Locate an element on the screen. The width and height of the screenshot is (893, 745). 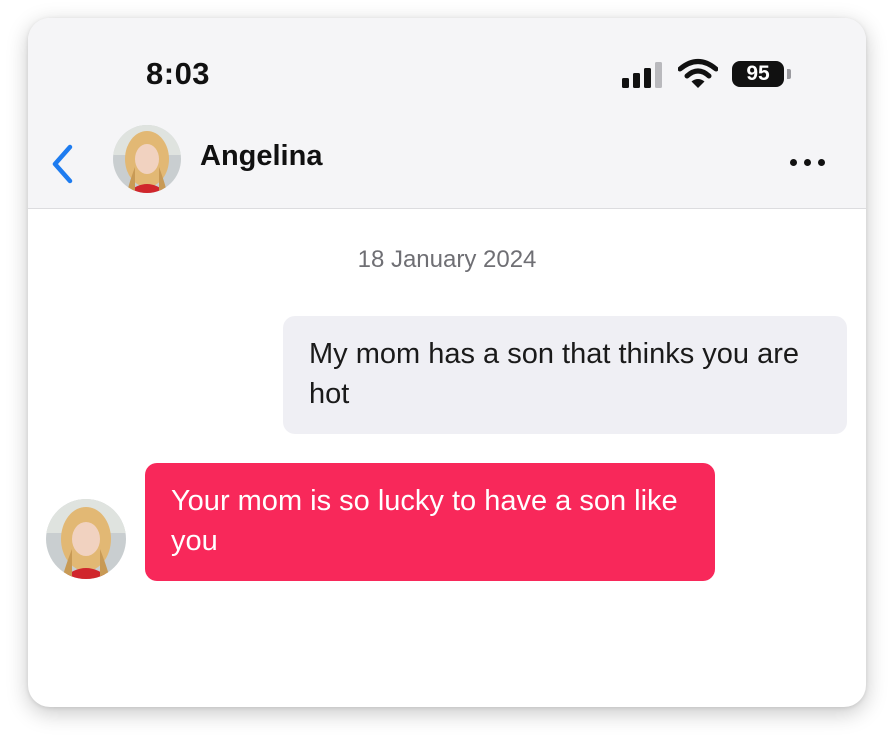
date-separator: 18 January 2024 is located at coordinates (447, 259).